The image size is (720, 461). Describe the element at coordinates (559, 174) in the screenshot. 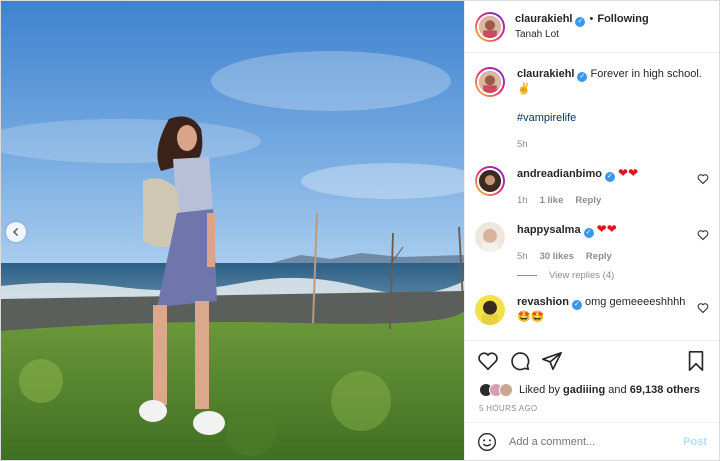

I see `commenter-username: andreadianbimo` at that location.